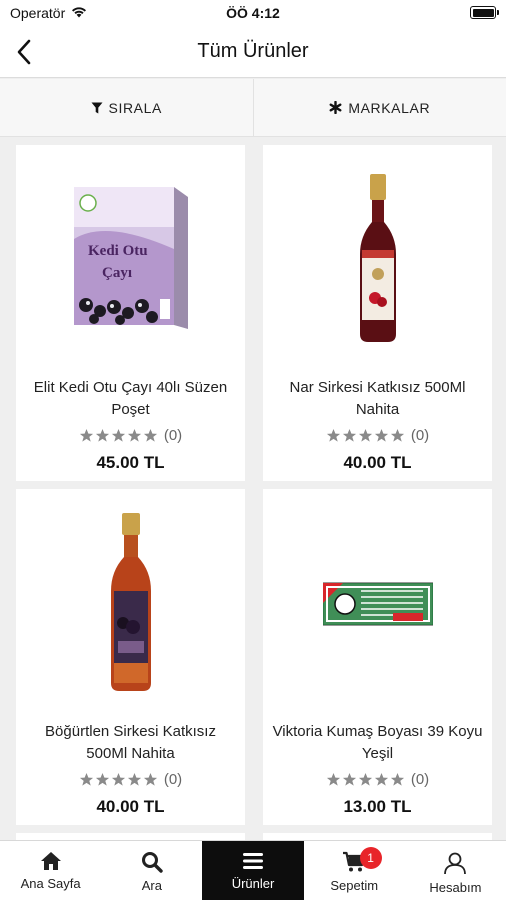 This screenshot has height=900, width=506. Describe the element at coordinates (253, 861) in the screenshot. I see `menu-icon` at that location.